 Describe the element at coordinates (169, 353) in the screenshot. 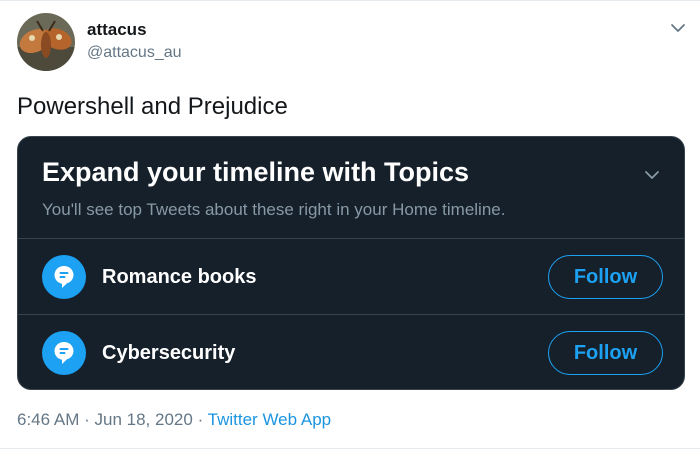

I see `topic-label: Cybersecurity` at that location.